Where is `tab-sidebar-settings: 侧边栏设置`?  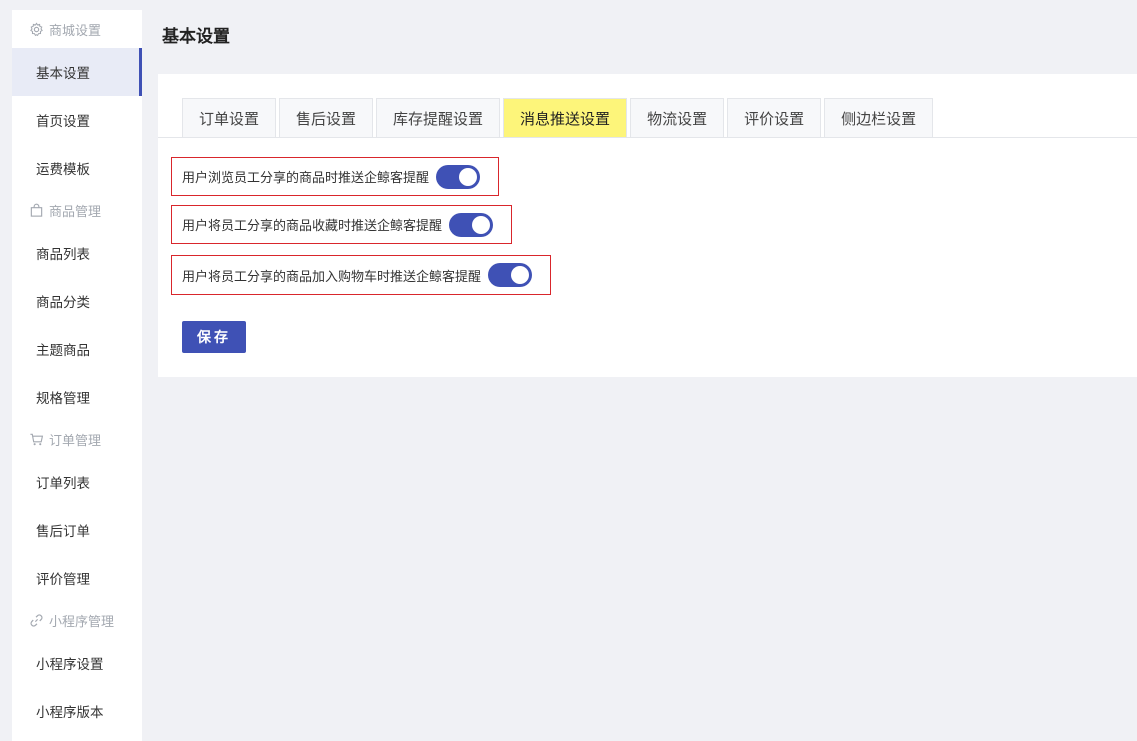 tab-sidebar-settings: 侧边栏设置 is located at coordinates (879, 118).